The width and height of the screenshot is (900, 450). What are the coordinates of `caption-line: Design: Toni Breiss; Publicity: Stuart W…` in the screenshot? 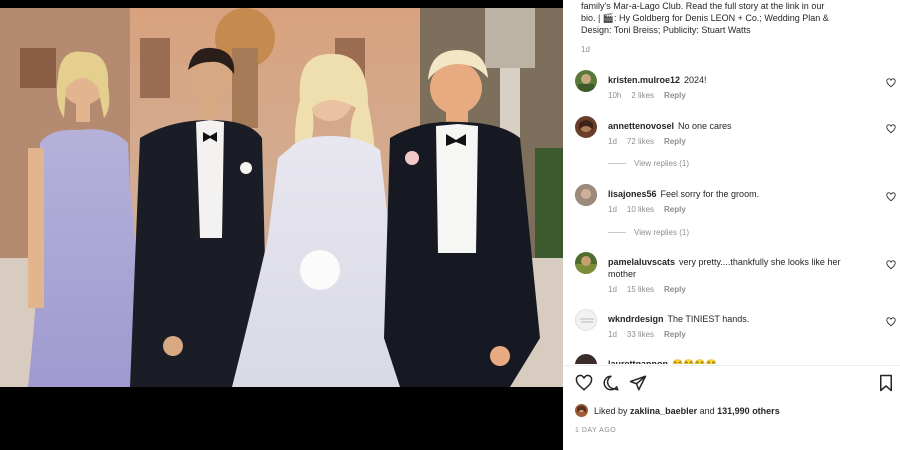 It's located at (666, 30).